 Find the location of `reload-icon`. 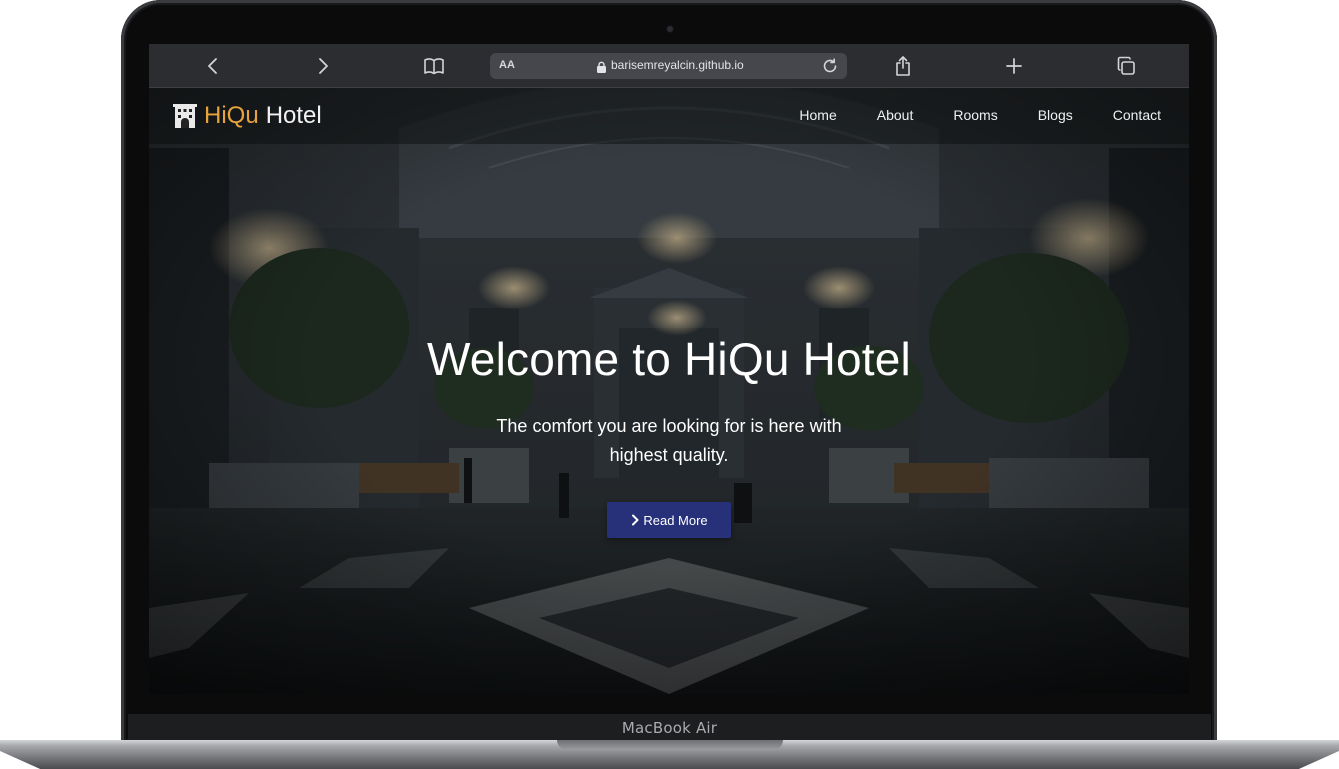

reload-icon is located at coordinates (830, 66).